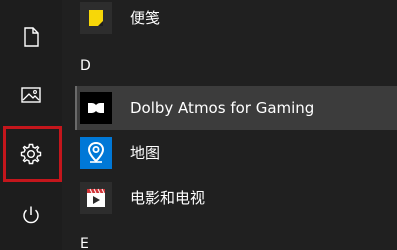 This screenshot has width=397, height=250. Describe the element at coordinates (168, 198) in the screenshot. I see `app-item-label: 电影和电视` at that location.